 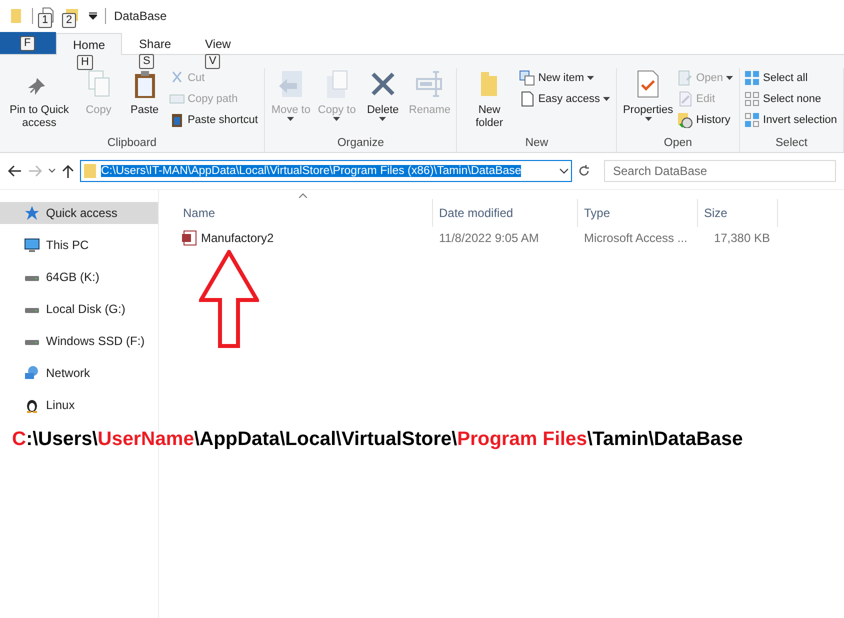 I want to click on column-header: Name, so click(x=305, y=213).